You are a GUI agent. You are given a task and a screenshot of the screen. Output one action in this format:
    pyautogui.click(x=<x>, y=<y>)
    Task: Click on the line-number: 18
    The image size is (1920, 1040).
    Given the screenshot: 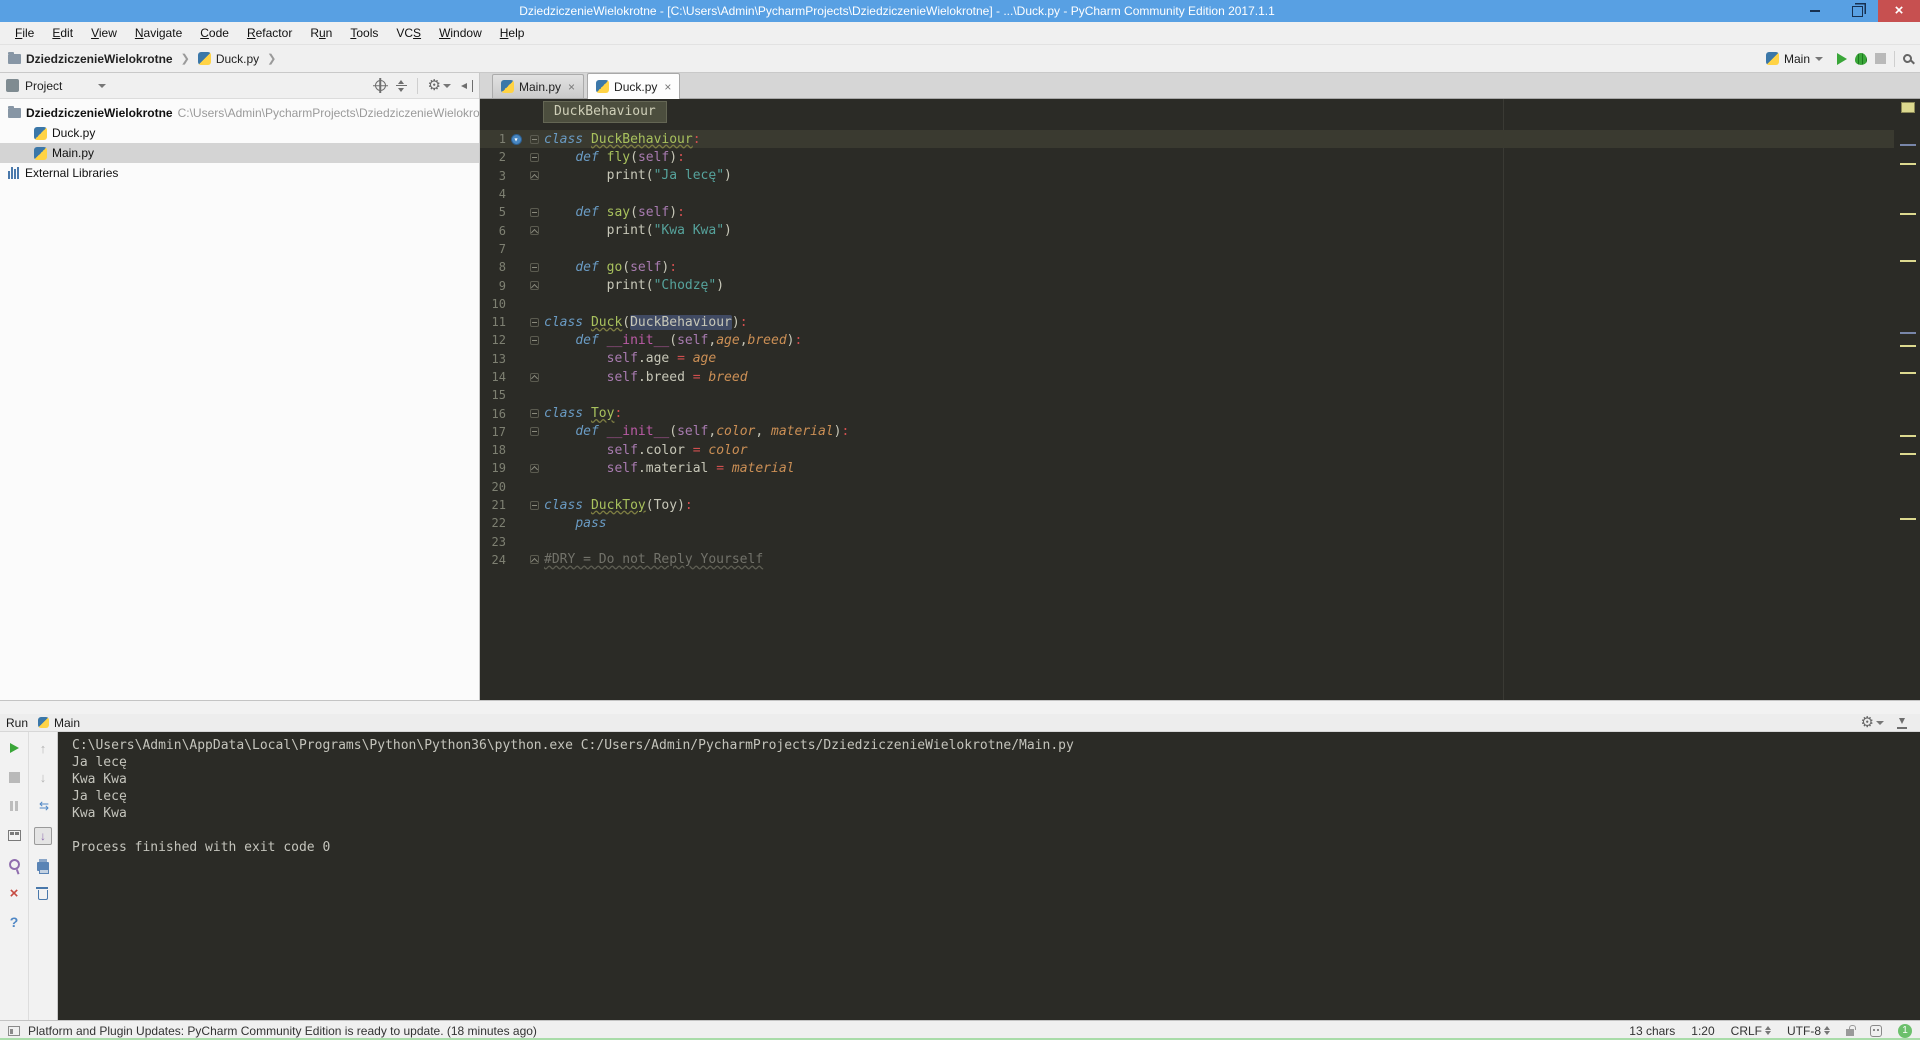 What is the action you would take?
    pyautogui.click(x=493, y=450)
    